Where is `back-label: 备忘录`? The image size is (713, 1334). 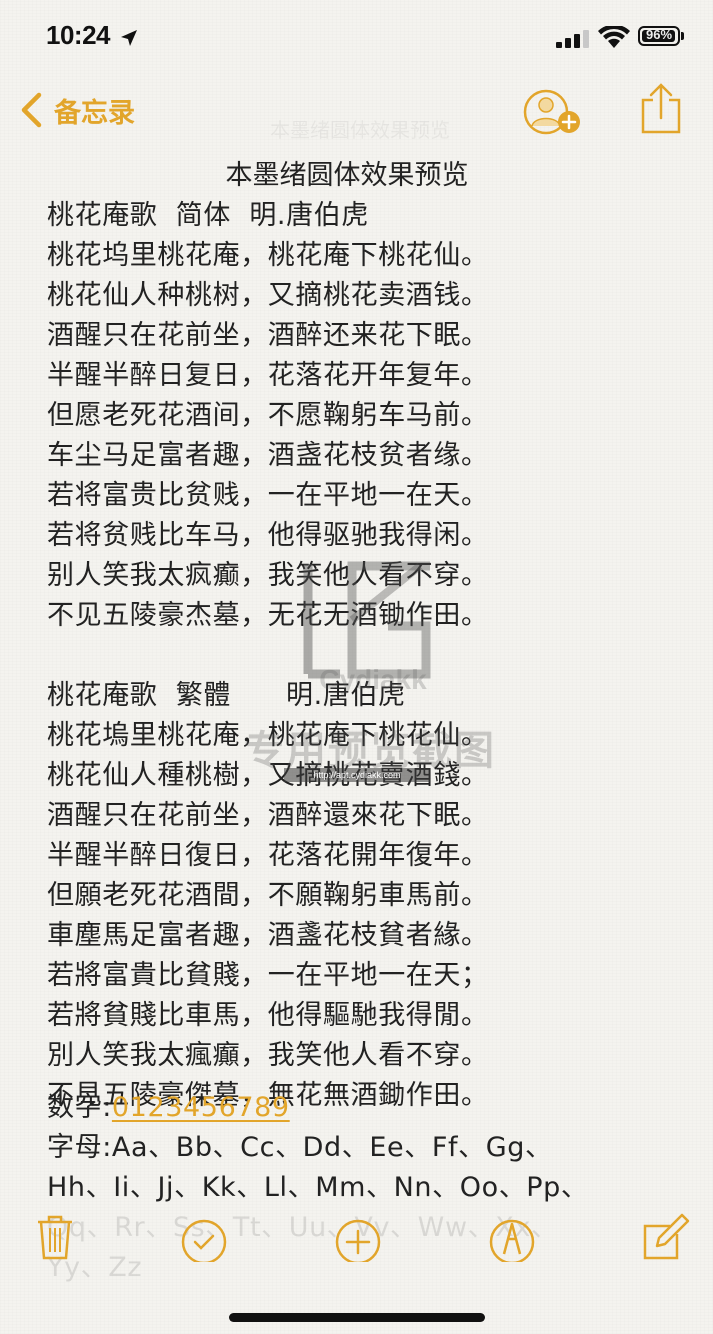 back-label: 备忘录 is located at coordinates (94, 113).